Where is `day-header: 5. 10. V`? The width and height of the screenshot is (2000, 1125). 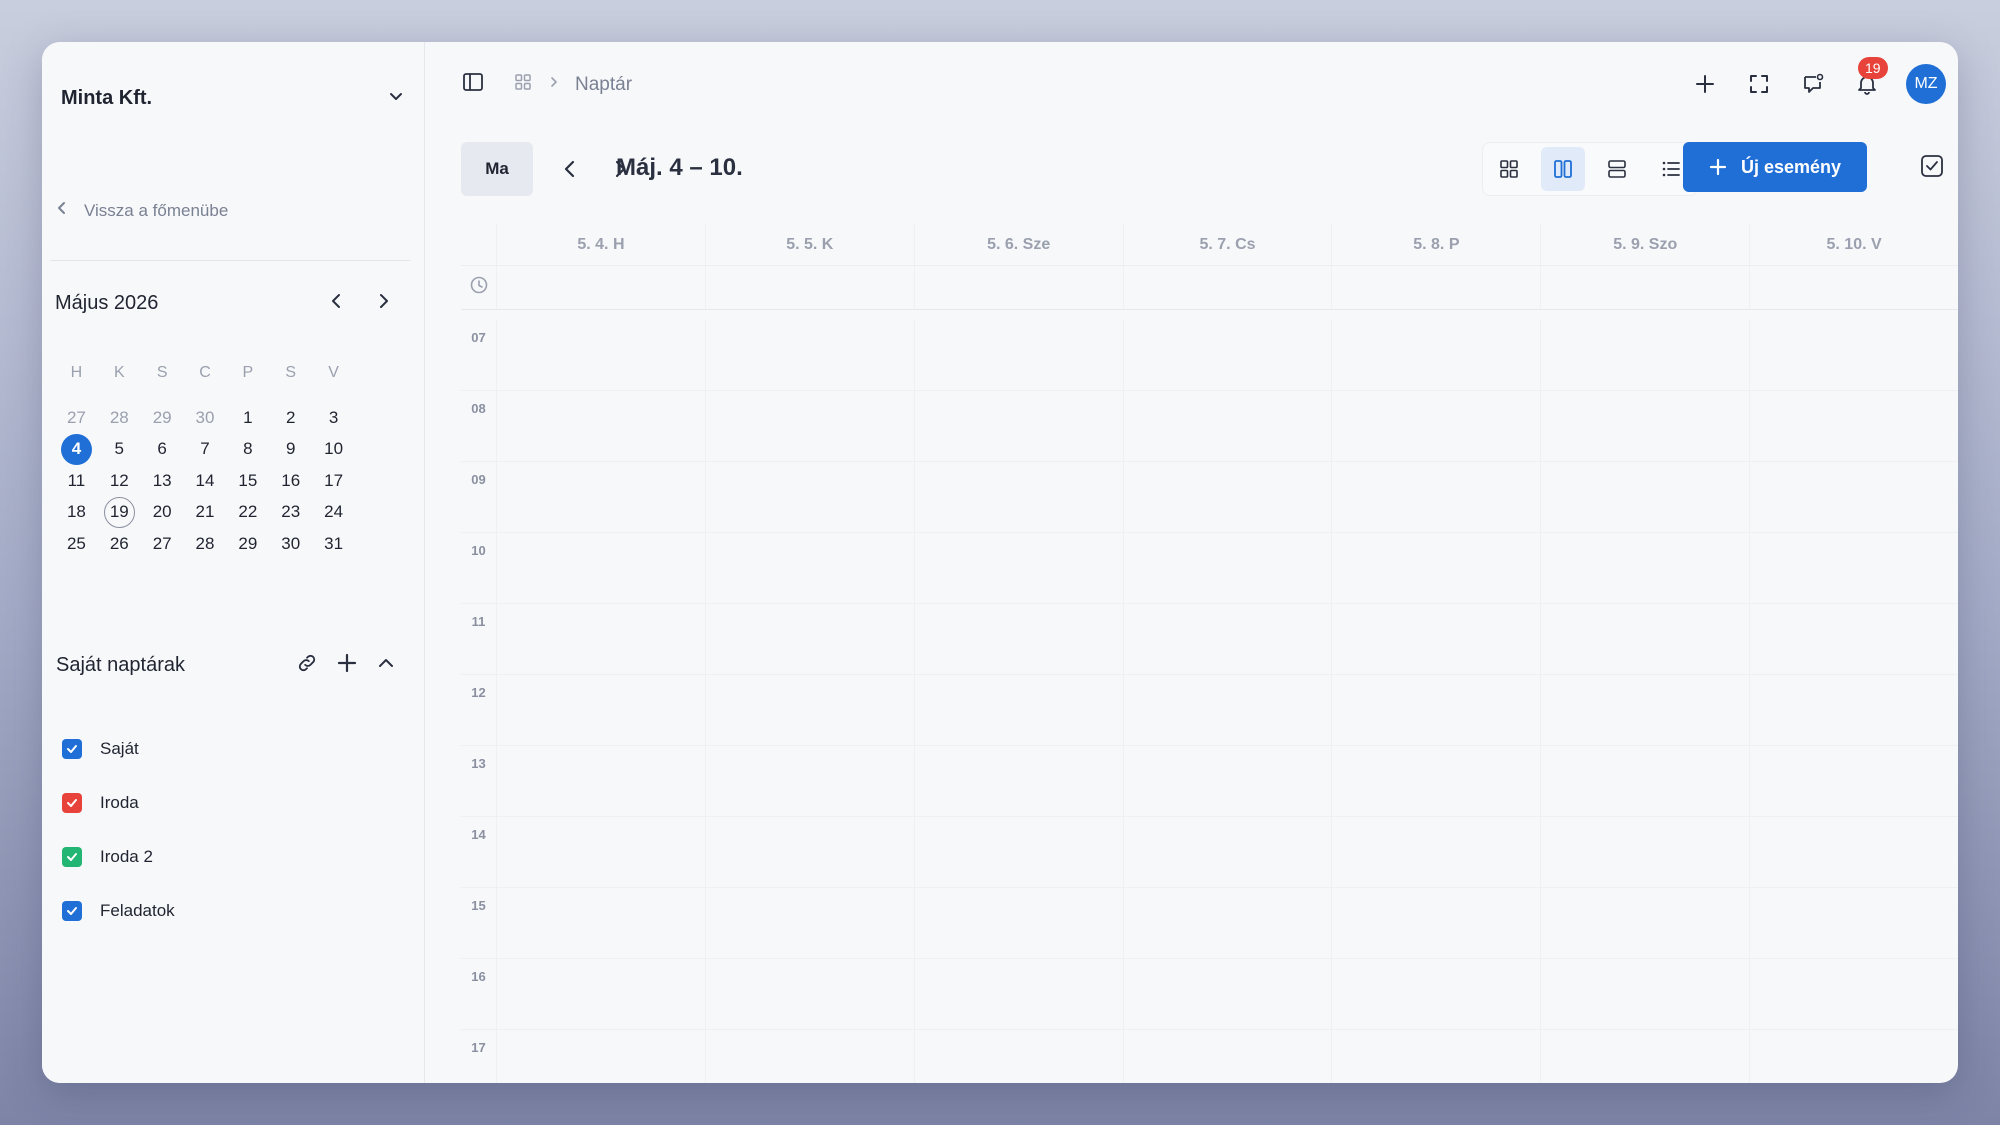 day-header: 5. 10. V is located at coordinates (1853, 244).